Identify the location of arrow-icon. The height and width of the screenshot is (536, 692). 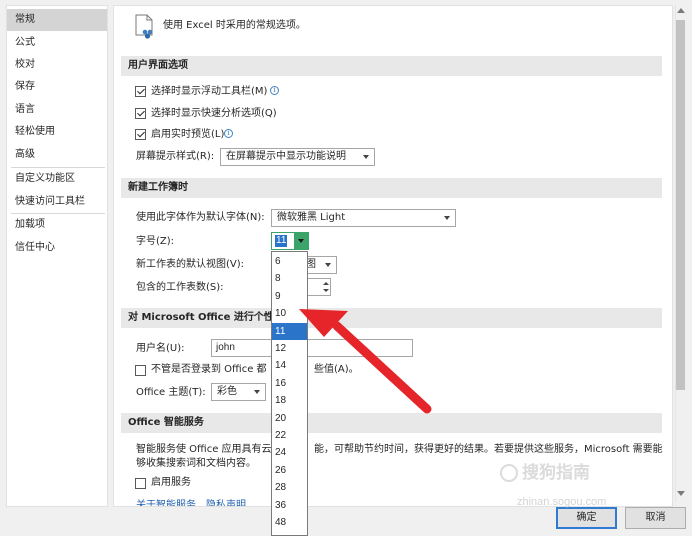
(365, 361).